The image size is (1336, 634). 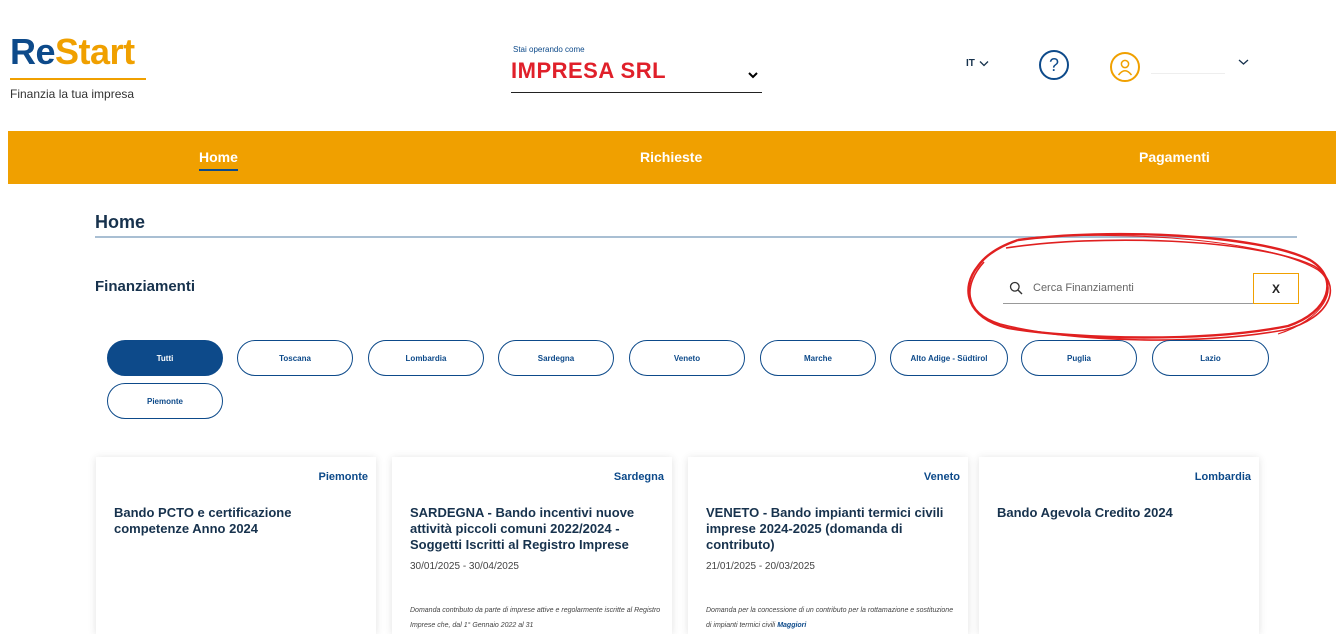 What do you see at coordinates (949, 358) in the screenshot?
I see `filter-chip-alto-adige: Alto Adige - Südtirol` at bounding box center [949, 358].